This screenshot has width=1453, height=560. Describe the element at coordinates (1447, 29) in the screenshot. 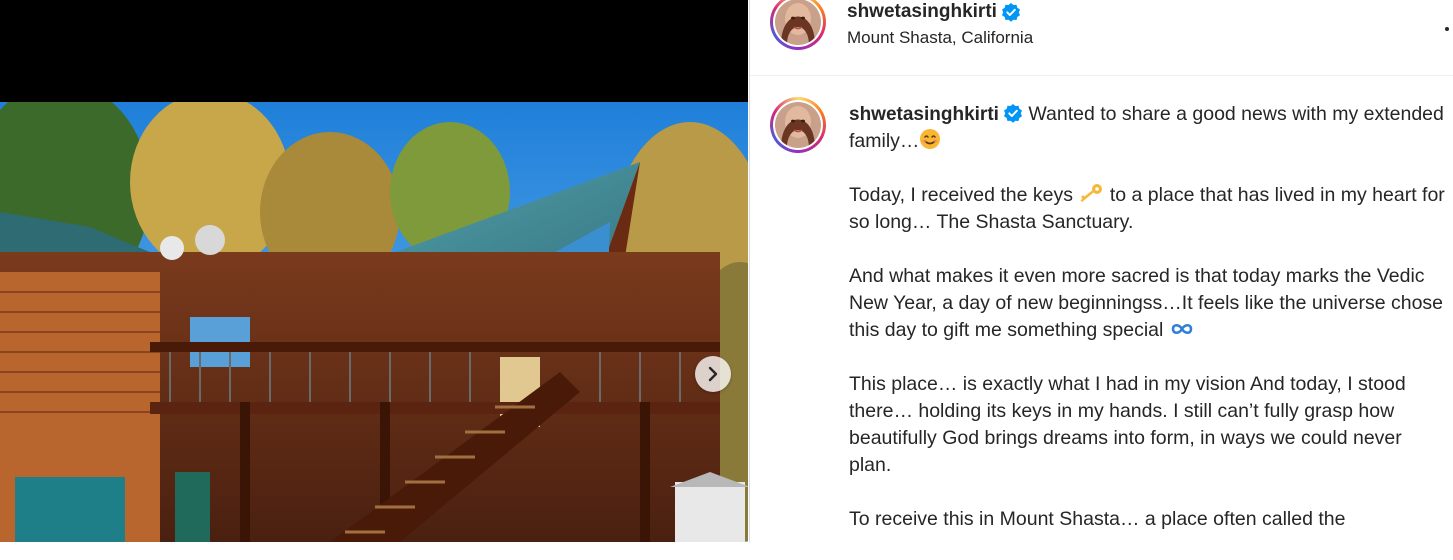

I see `more-options-icon` at that location.